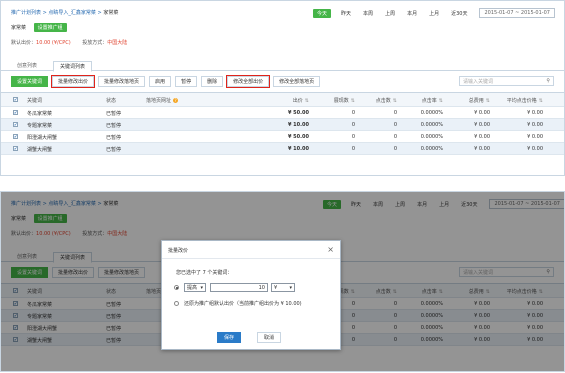  Describe the element at coordinates (34, 100) in the screenshot. I see `column-header: 关键词` at that location.